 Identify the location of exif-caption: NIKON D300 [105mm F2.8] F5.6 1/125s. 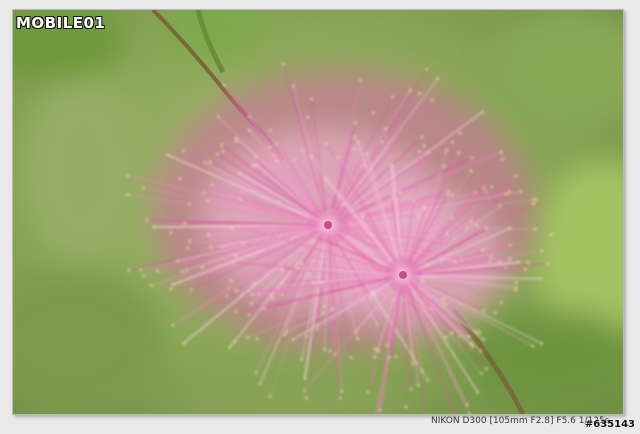
(520, 421).